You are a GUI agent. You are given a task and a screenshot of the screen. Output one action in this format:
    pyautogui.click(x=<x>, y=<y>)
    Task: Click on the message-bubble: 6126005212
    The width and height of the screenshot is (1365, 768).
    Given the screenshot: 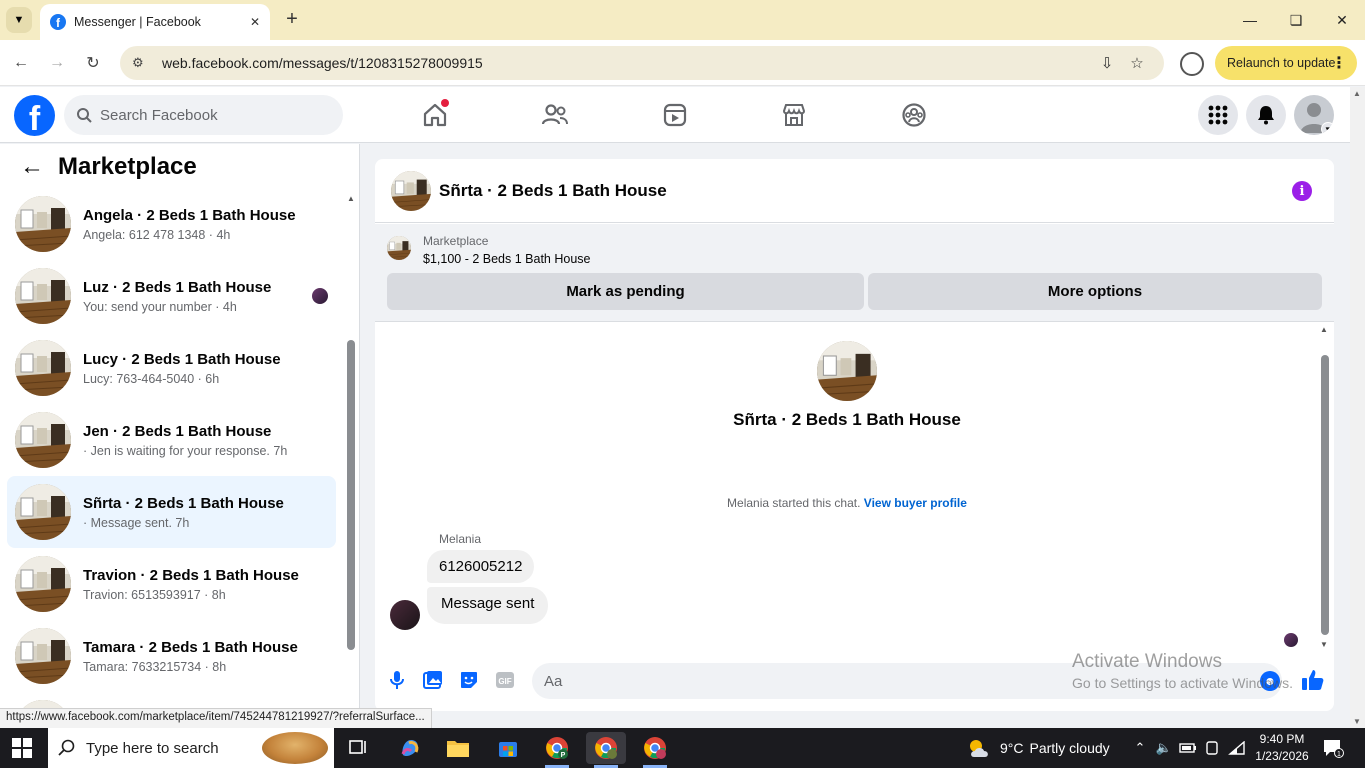 What is the action you would take?
    pyautogui.click(x=481, y=566)
    